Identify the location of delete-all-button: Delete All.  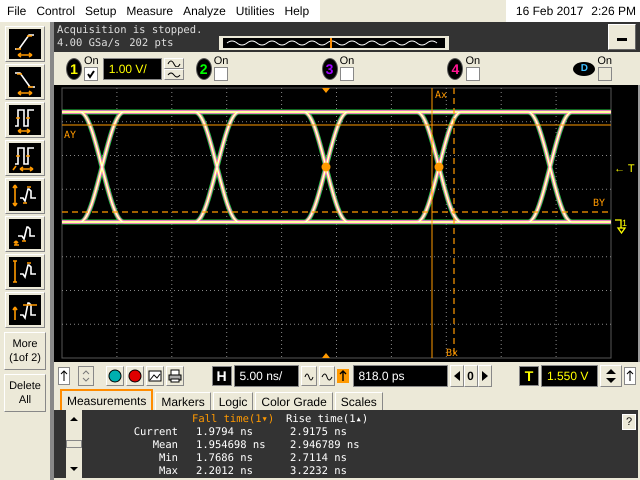
(25, 393).